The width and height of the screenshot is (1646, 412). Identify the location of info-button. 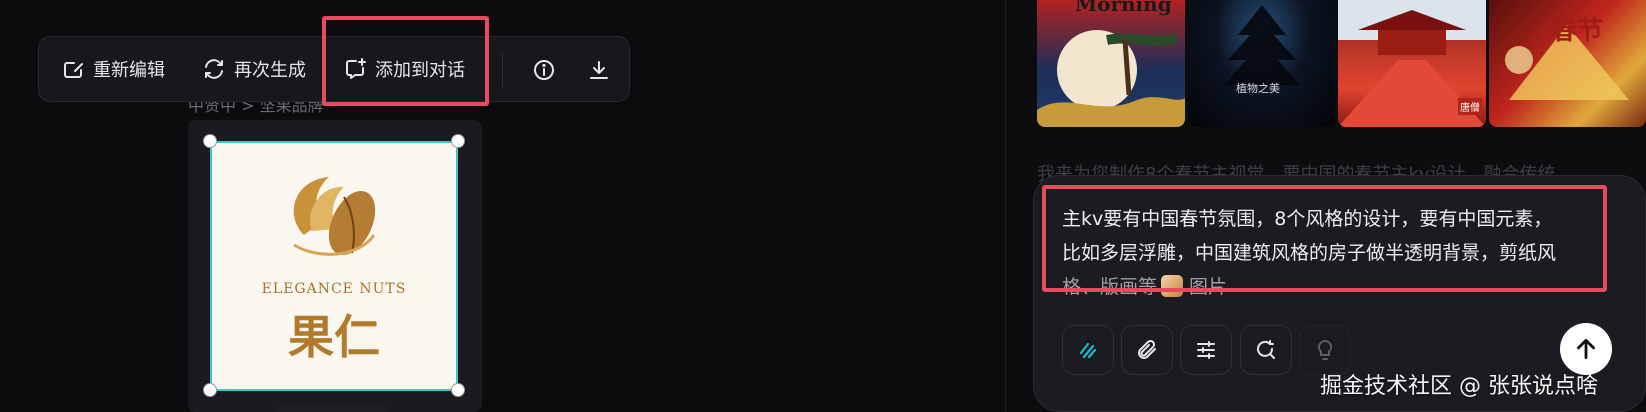
(544, 70).